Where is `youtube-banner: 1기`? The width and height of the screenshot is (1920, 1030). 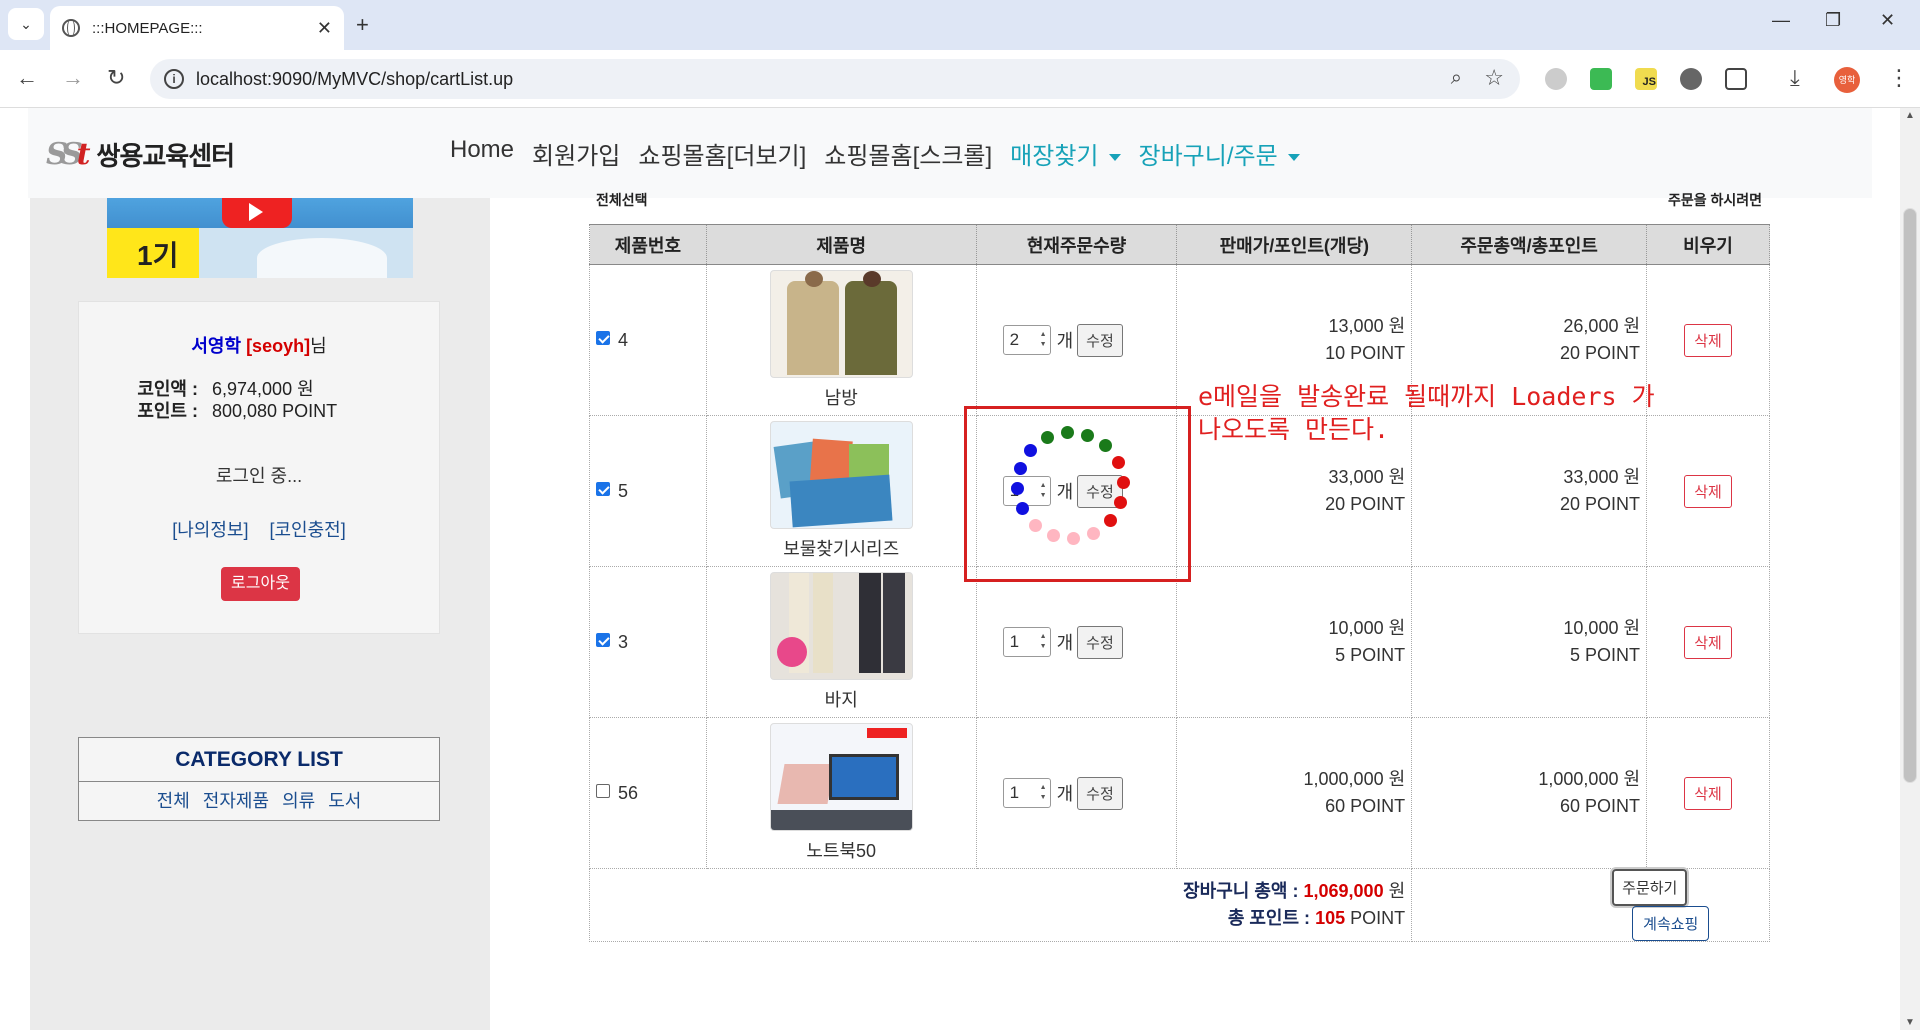
youtube-banner: 1기 is located at coordinates (260, 238).